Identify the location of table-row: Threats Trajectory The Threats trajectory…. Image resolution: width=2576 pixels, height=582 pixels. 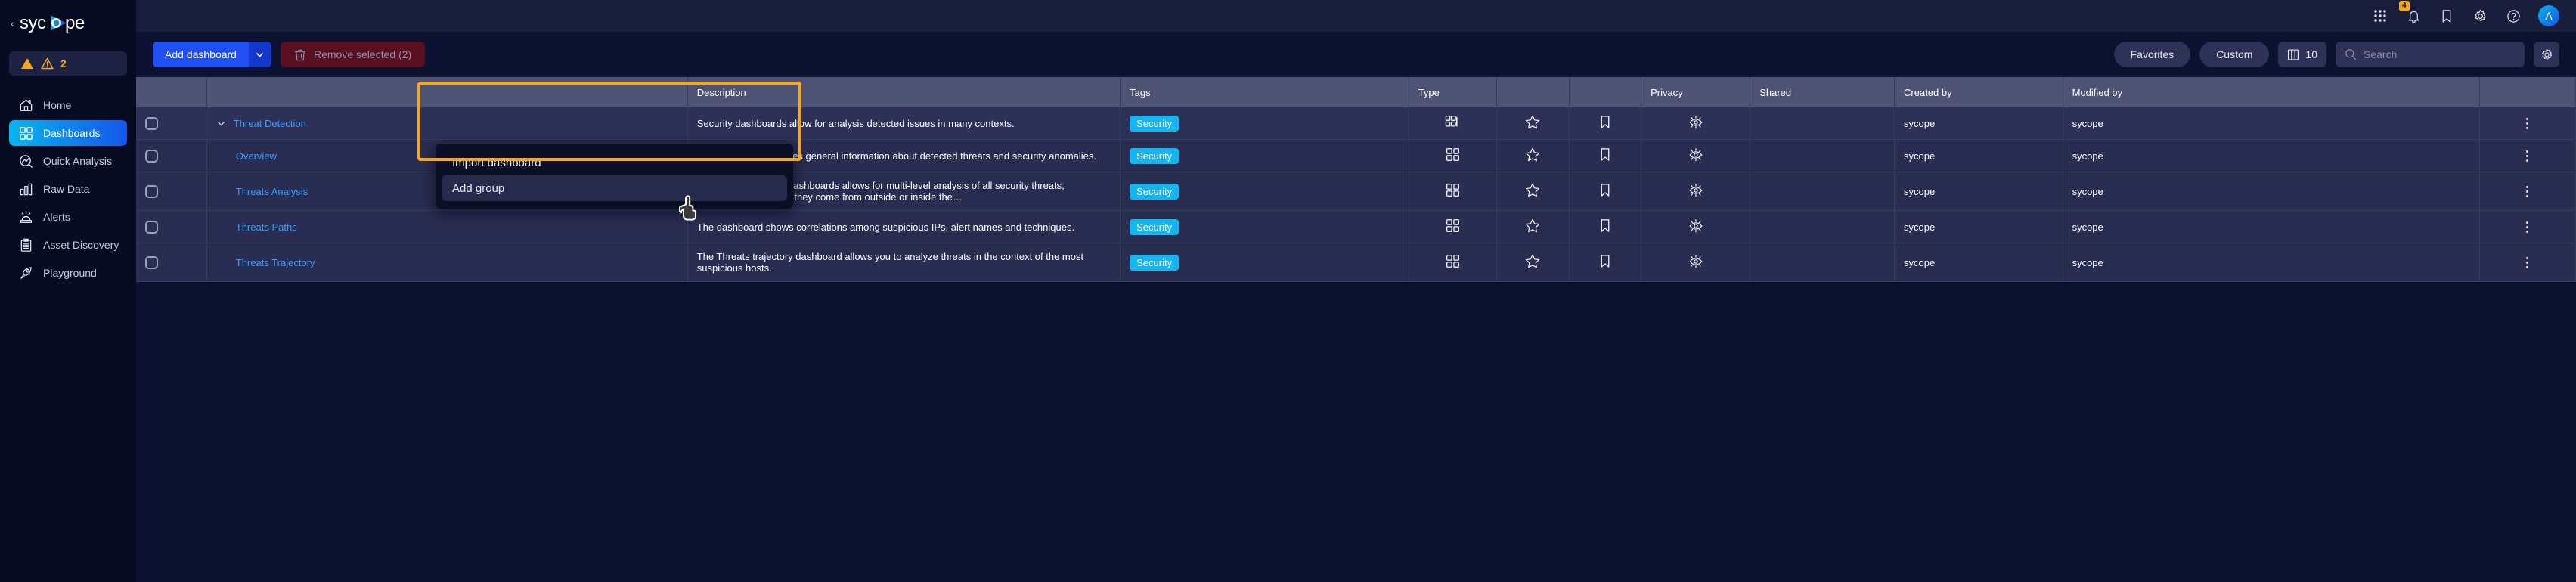
(1356, 262).